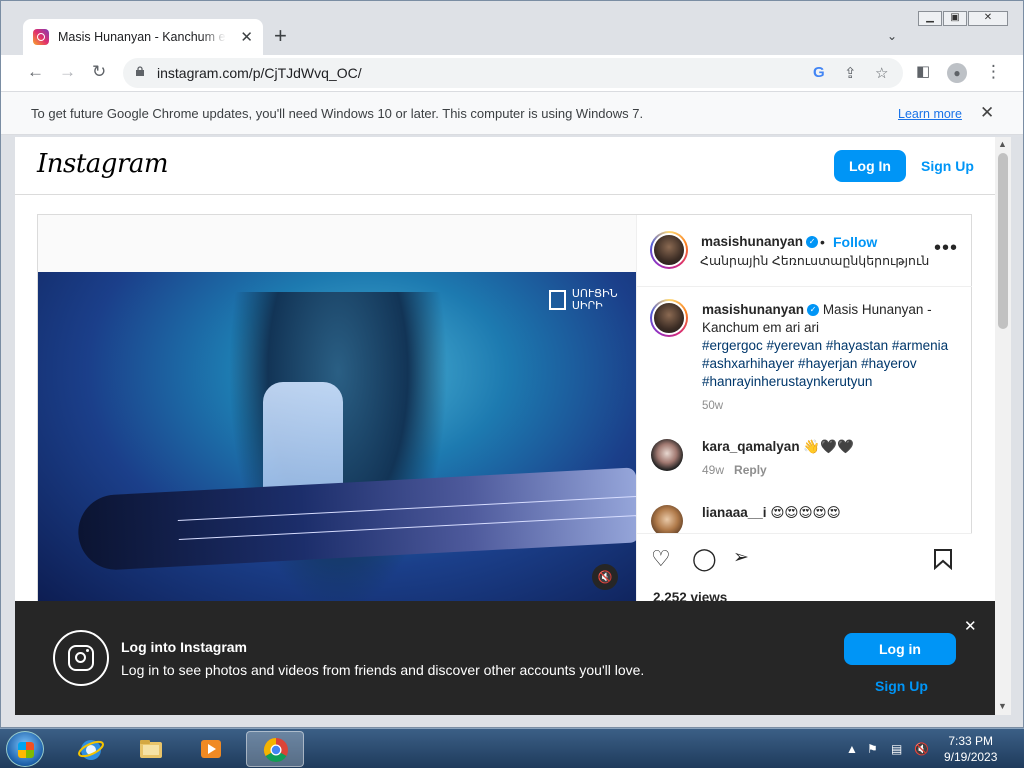 This screenshot has height=768, width=1024. I want to click on page-scrollbar: ▲ ▼, so click(1003, 426).